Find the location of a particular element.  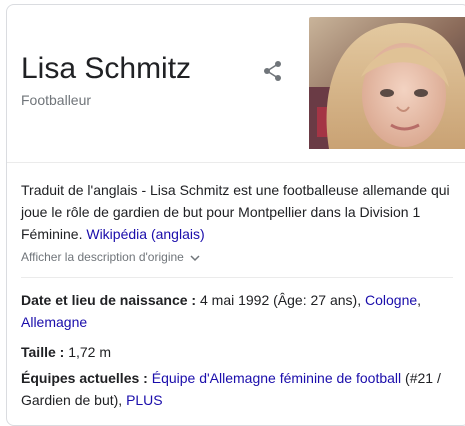

share-icon is located at coordinates (272, 71).